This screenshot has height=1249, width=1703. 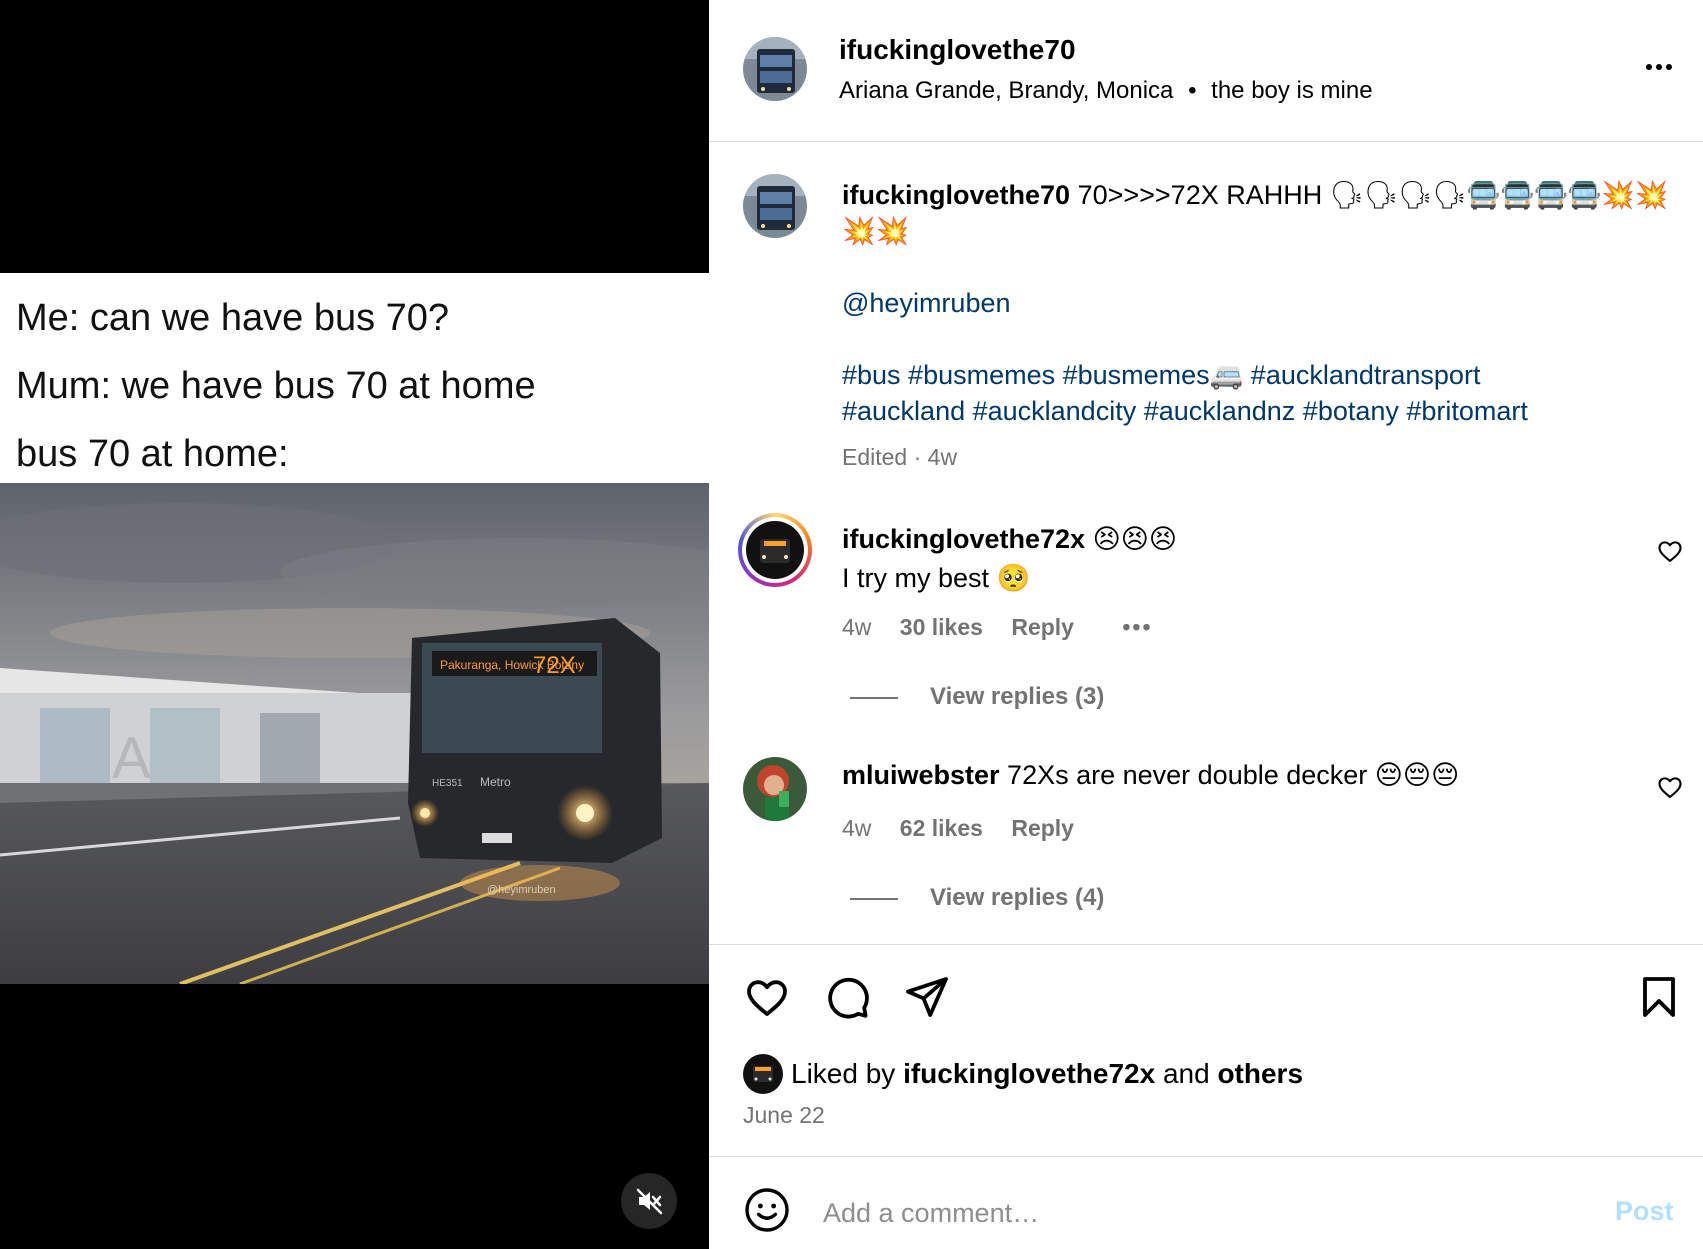 I want to click on comment-meta: 4w 62 likes Reply, so click(x=969, y=828).